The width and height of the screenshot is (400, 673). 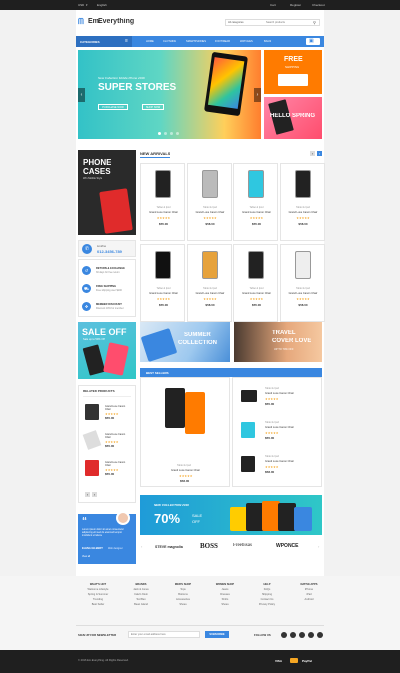 I want to click on top-link-checkout: Checkout, so click(x=318, y=5).